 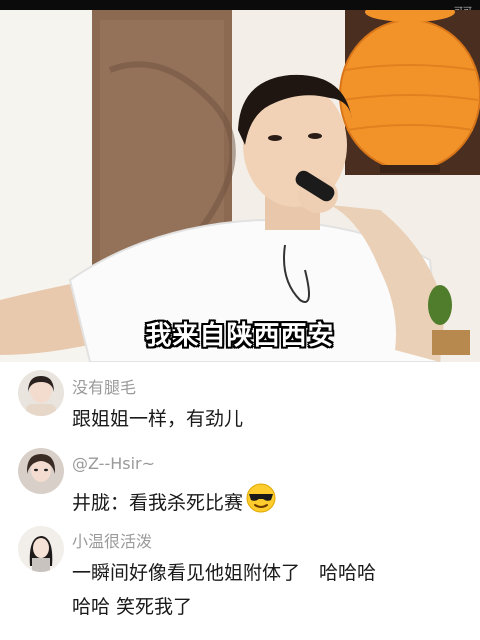 What do you see at coordinates (240, 8) in the screenshot?
I see `top-bar: 可可` at bounding box center [240, 8].